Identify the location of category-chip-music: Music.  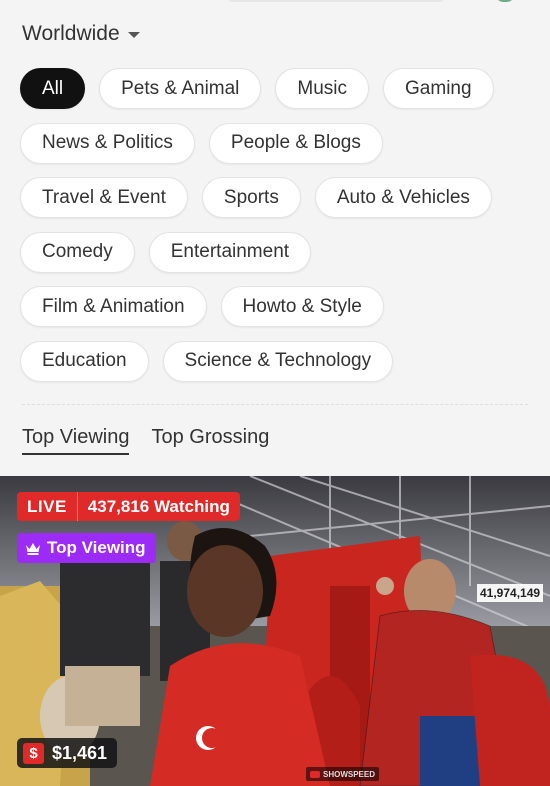
(322, 88).